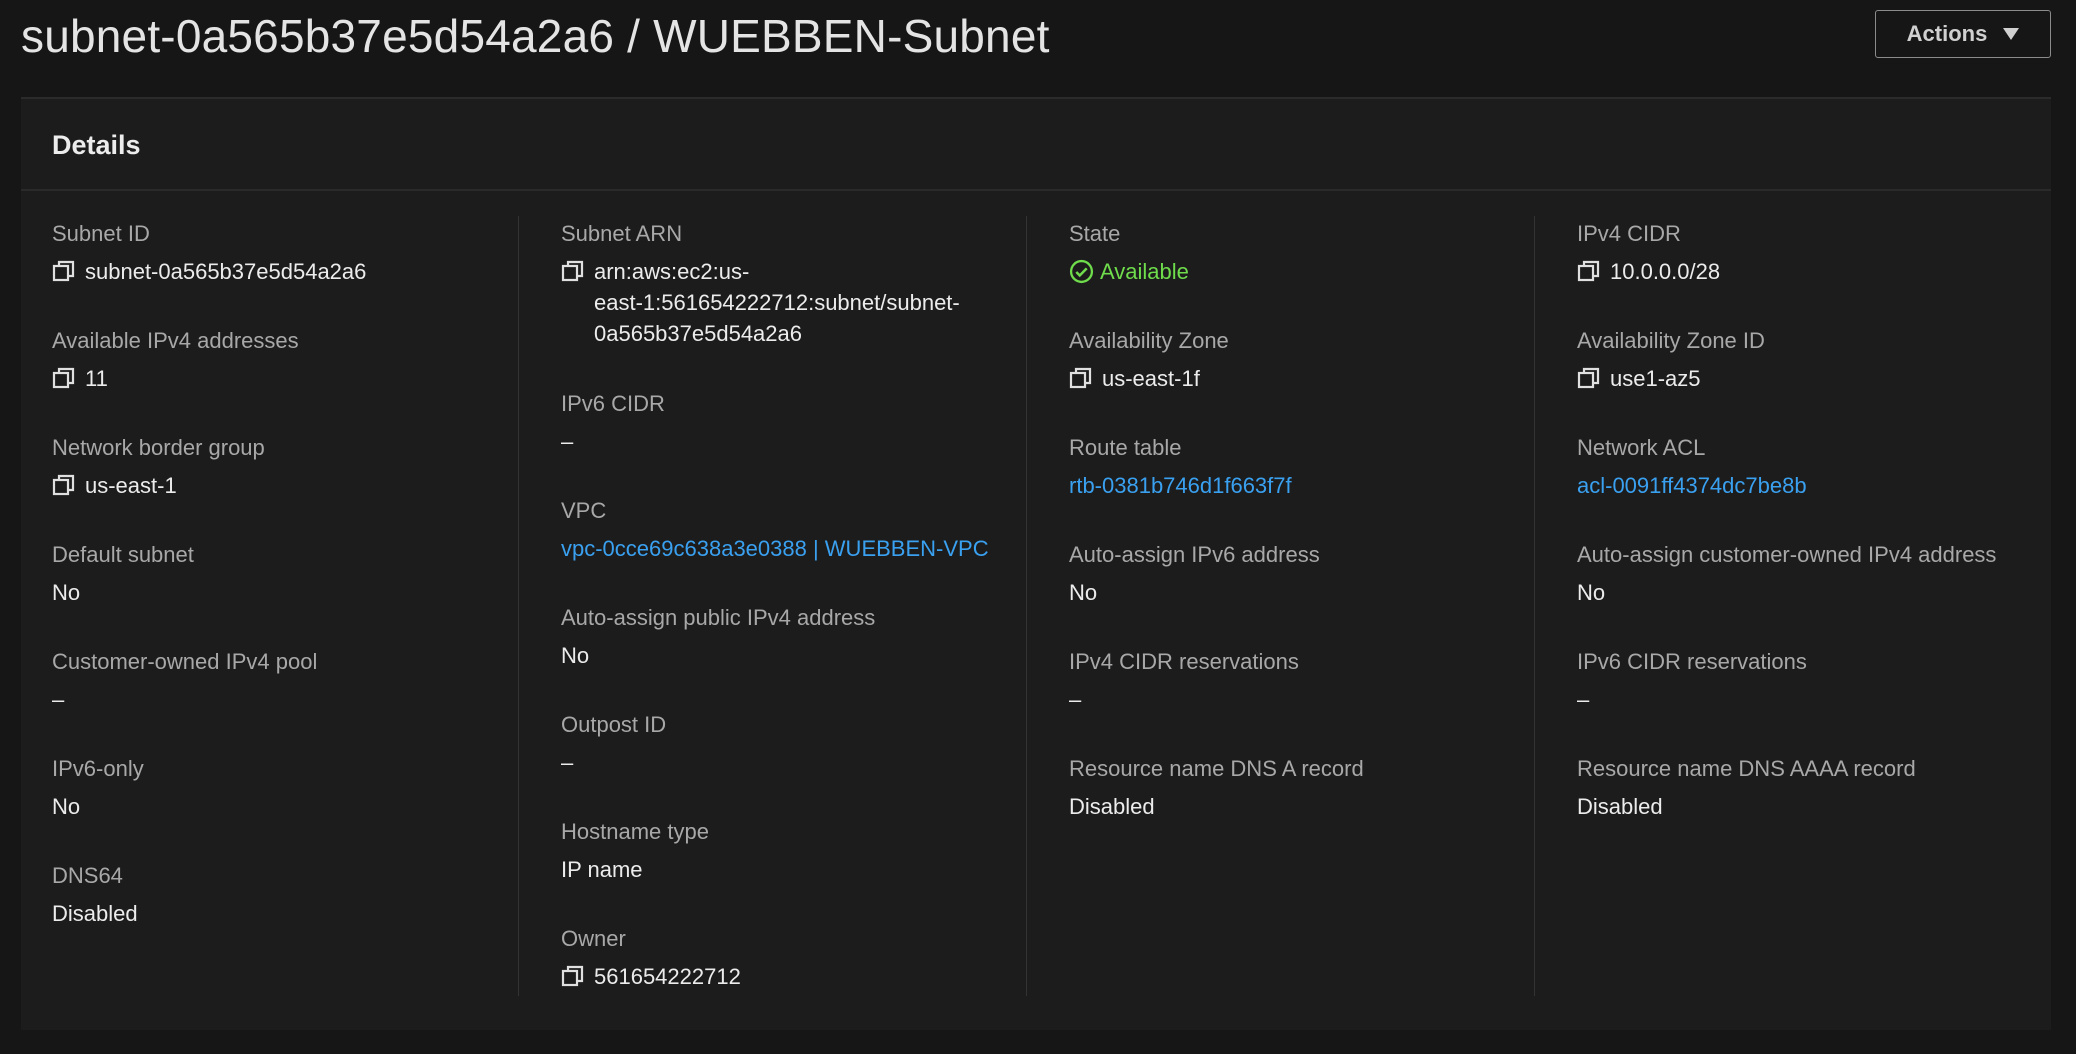 The height and width of the screenshot is (1054, 2076). Describe the element at coordinates (101, 233) in the screenshot. I see `field-label: Subnet ID` at that location.